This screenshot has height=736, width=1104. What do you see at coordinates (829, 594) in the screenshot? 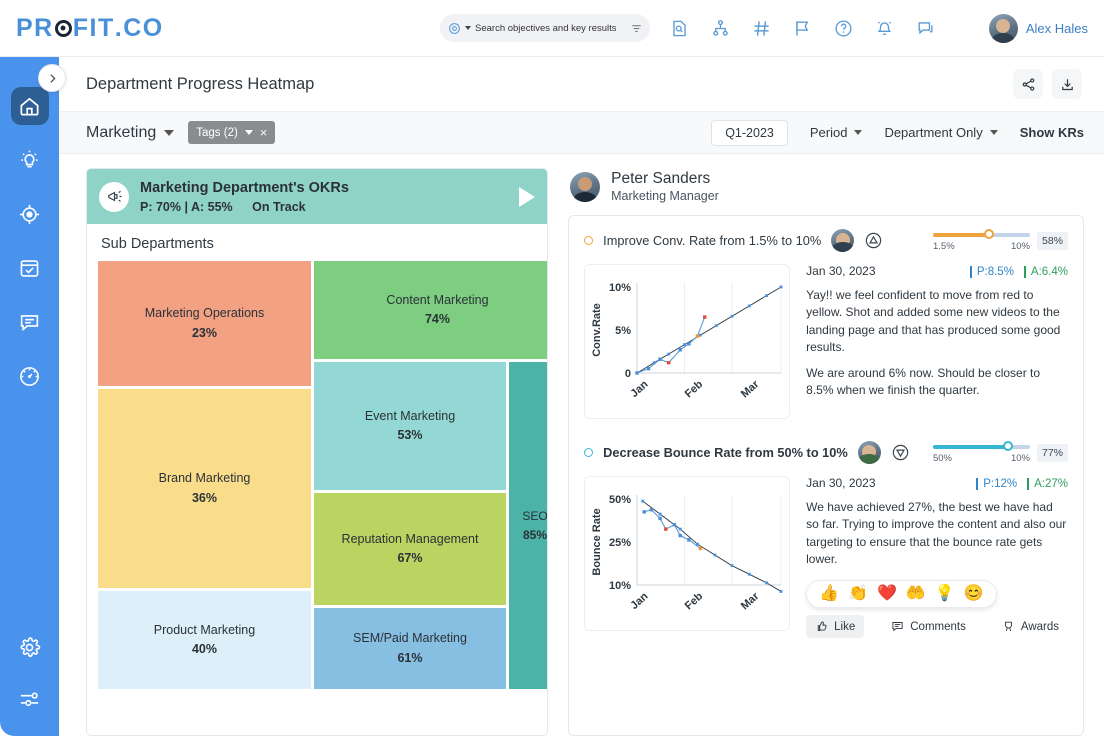
I see `reaction-emoji: 👍` at bounding box center [829, 594].